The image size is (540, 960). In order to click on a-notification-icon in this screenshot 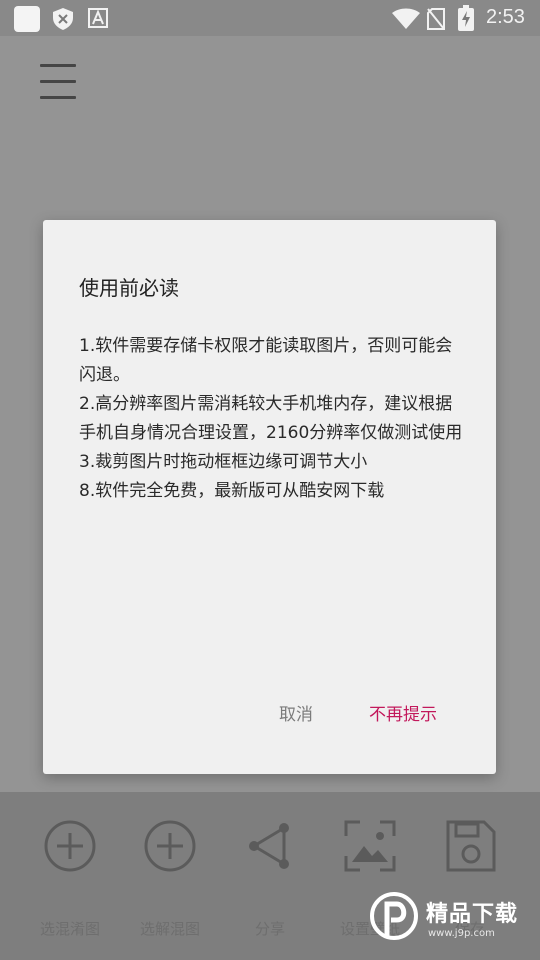, I will do `click(98, 18)`.